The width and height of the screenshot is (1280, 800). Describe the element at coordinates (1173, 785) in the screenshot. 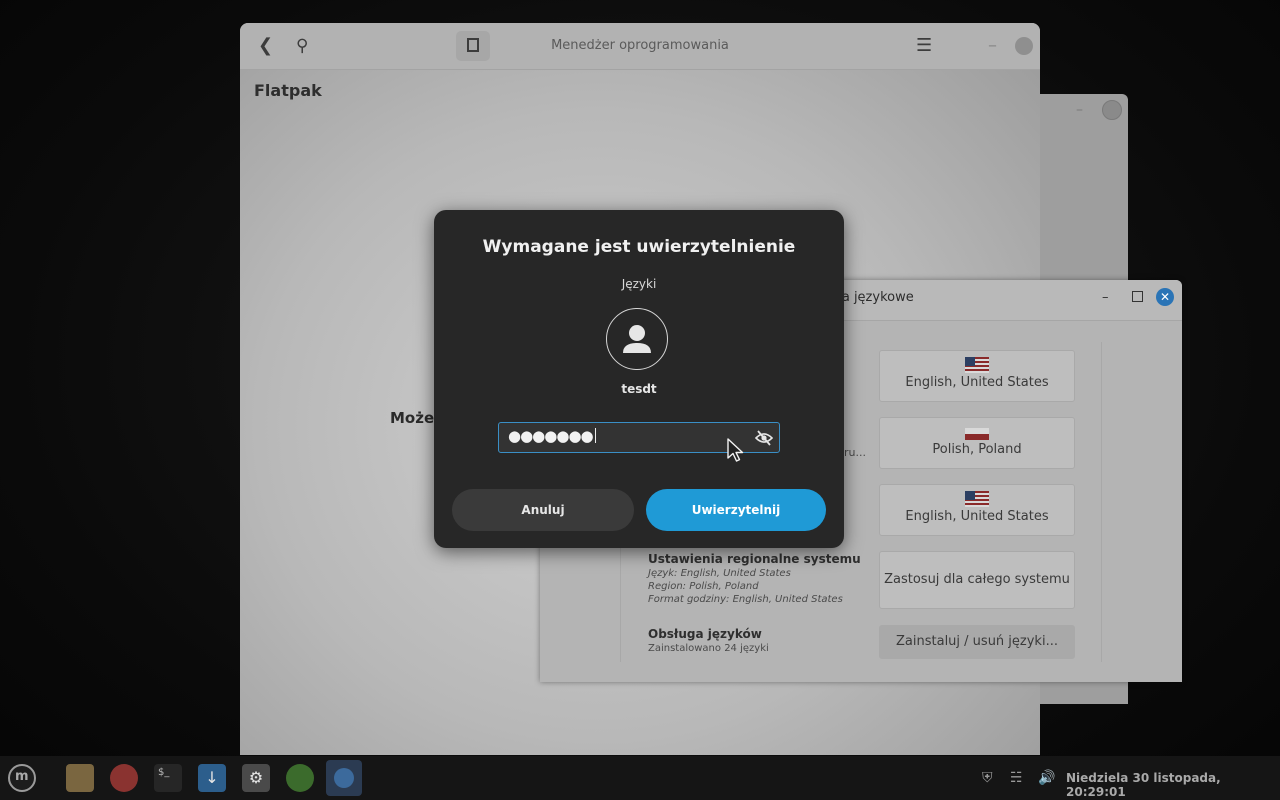

I see `clock: Niedziela 30 listopada, 20:29:01` at that location.